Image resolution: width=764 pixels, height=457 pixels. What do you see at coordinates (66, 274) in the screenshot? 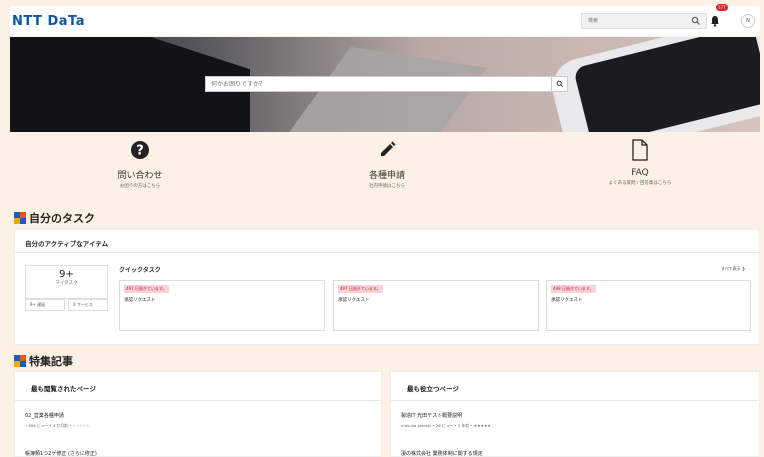
I see `my-task-count: 9+` at bounding box center [66, 274].